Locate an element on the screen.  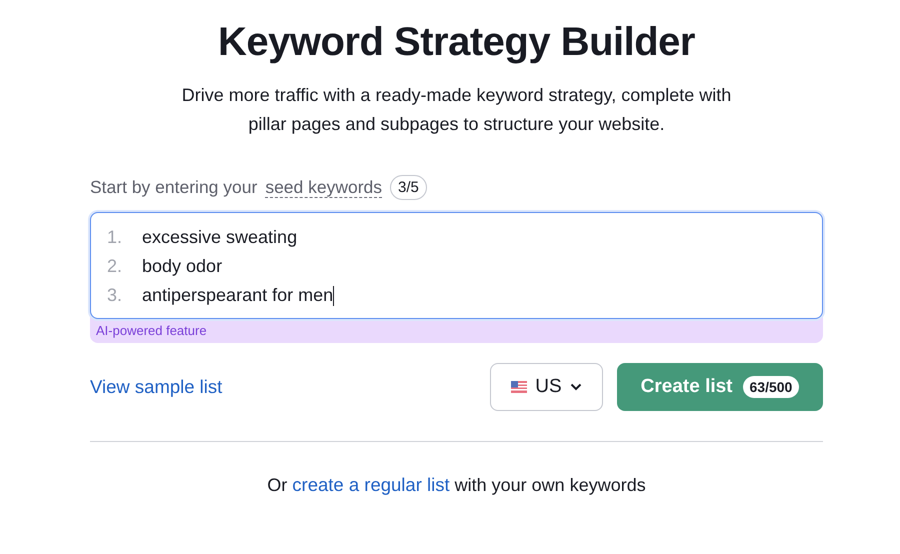
quota-badge: 63/500 is located at coordinates (771, 387).